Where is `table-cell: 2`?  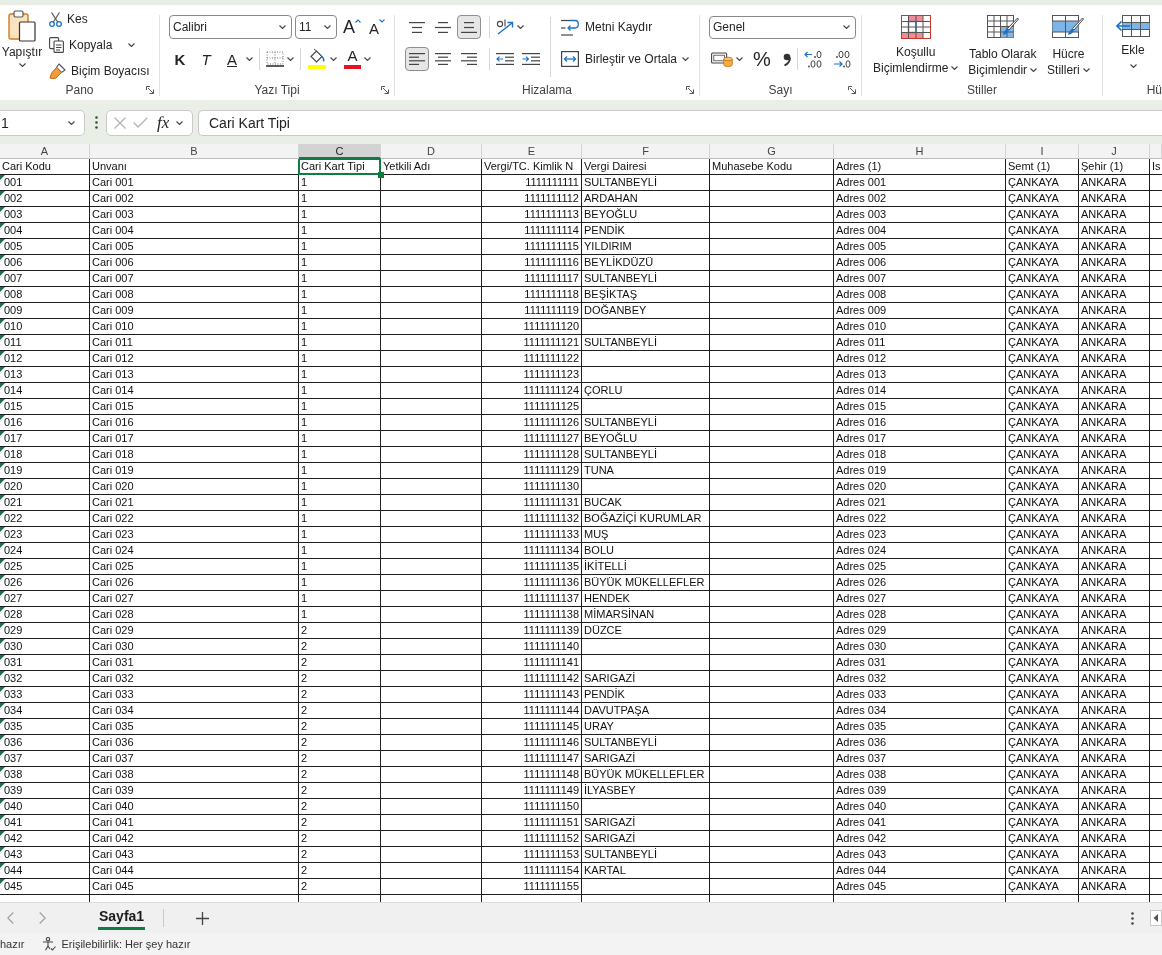
table-cell: 2 is located at coordinates (304, 758).